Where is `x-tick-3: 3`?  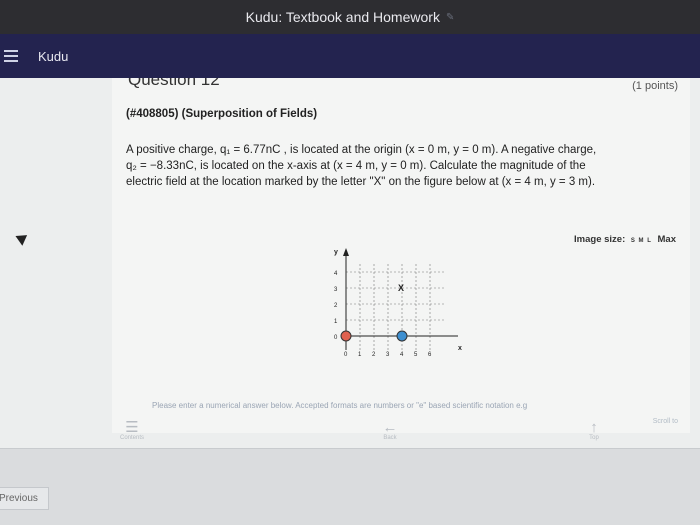
x-tick-3: 3 is located at coordinates (388, 355).